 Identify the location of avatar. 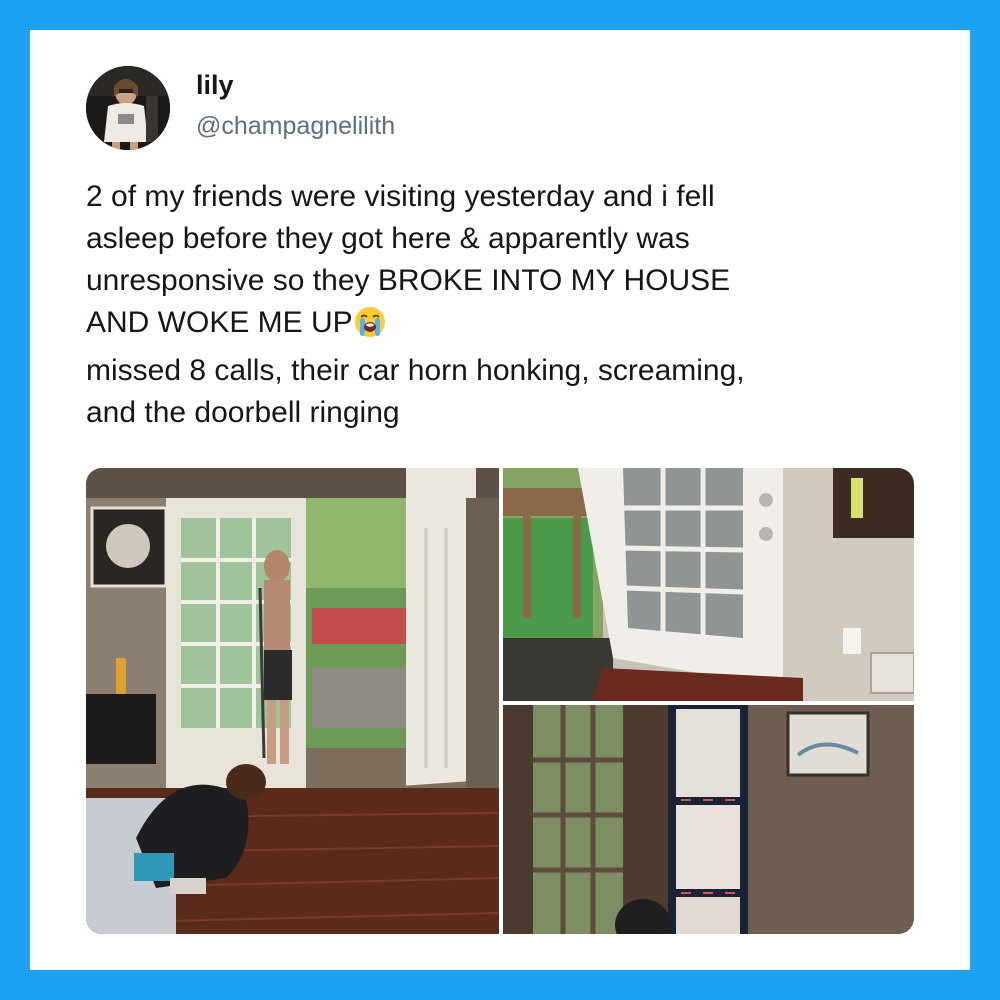
(128, 108).